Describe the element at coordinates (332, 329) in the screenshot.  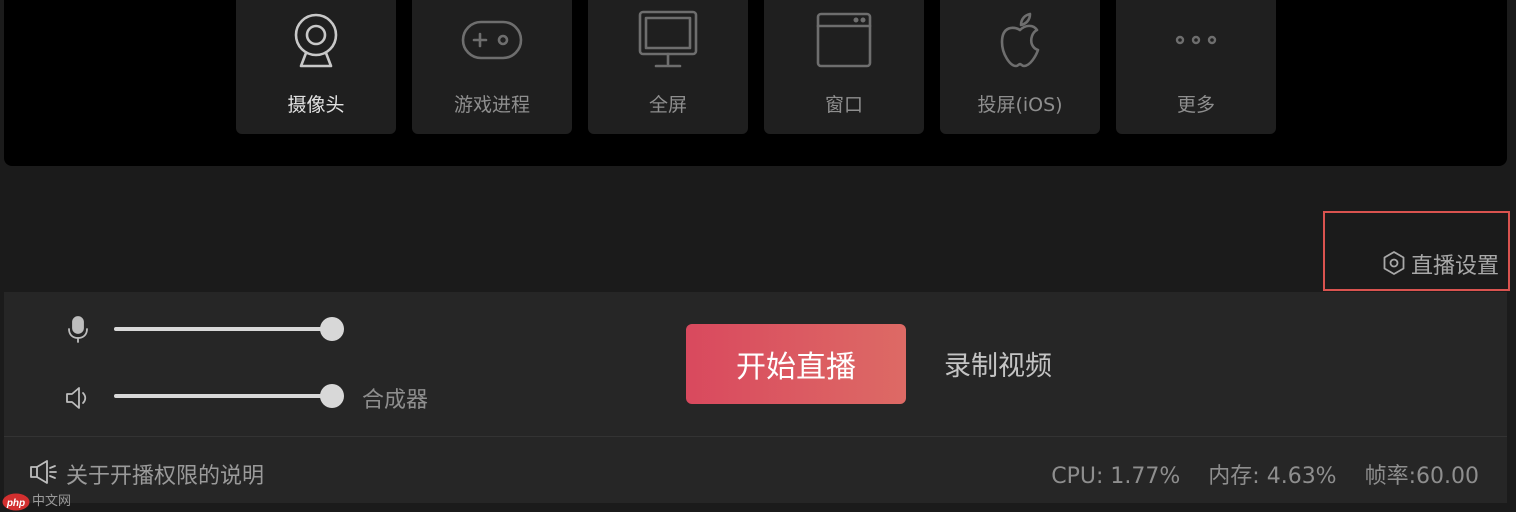
I see `mic-volume-thumb` at that location.